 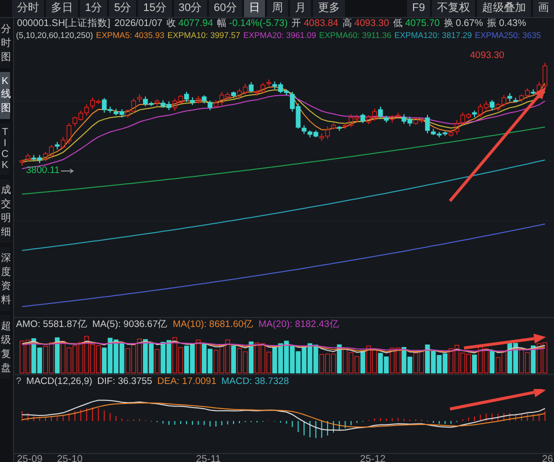 I want to click on quote-value: 0.43%, so click(x=512, y=24).